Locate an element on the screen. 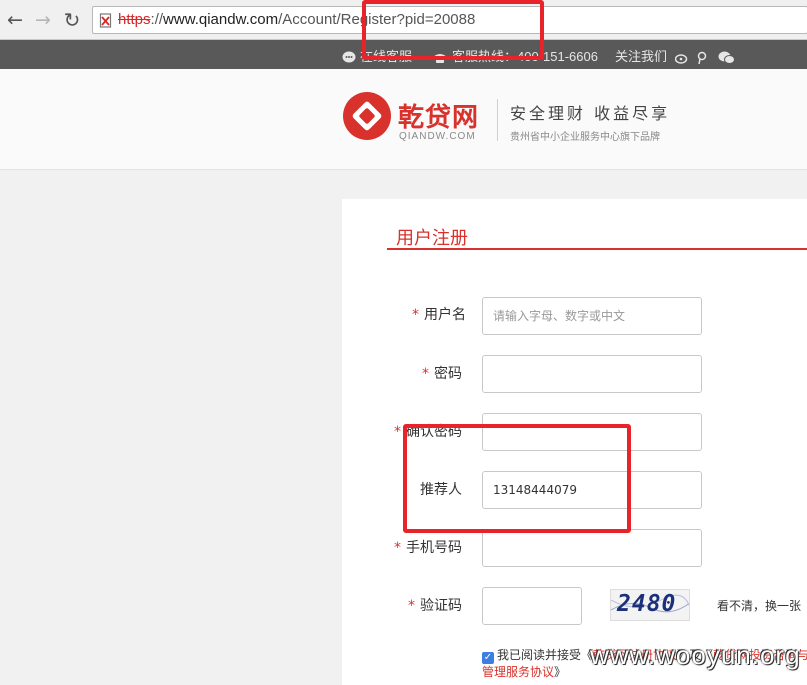 The width and height of the screenshot is (807, 685). captcha-image: 2480 is located at coordinates (650, 605).